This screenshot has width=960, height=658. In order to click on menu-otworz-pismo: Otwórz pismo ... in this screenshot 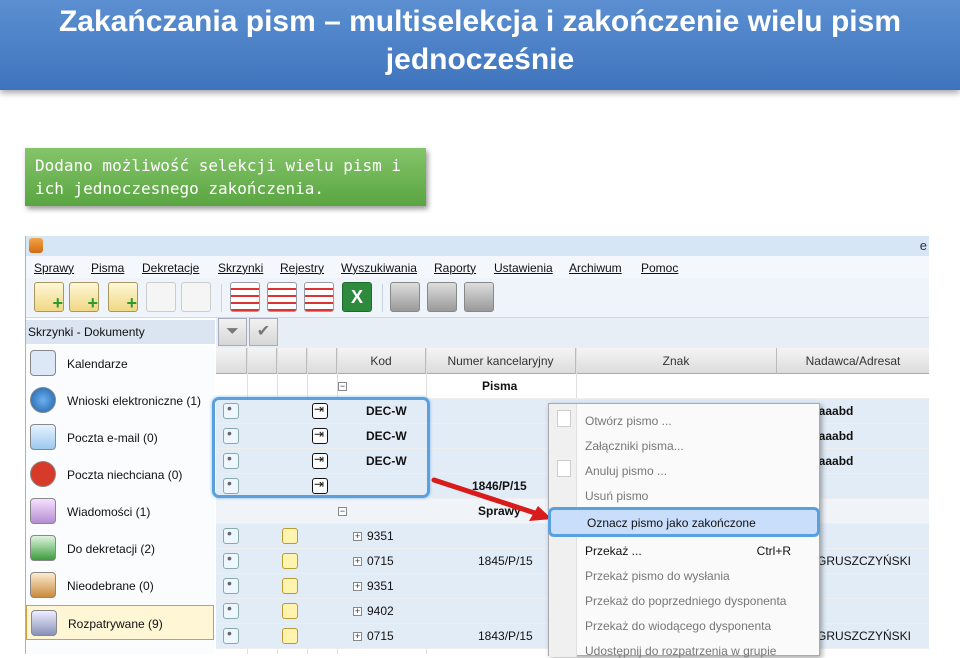, I will do `click(628, 421)`.